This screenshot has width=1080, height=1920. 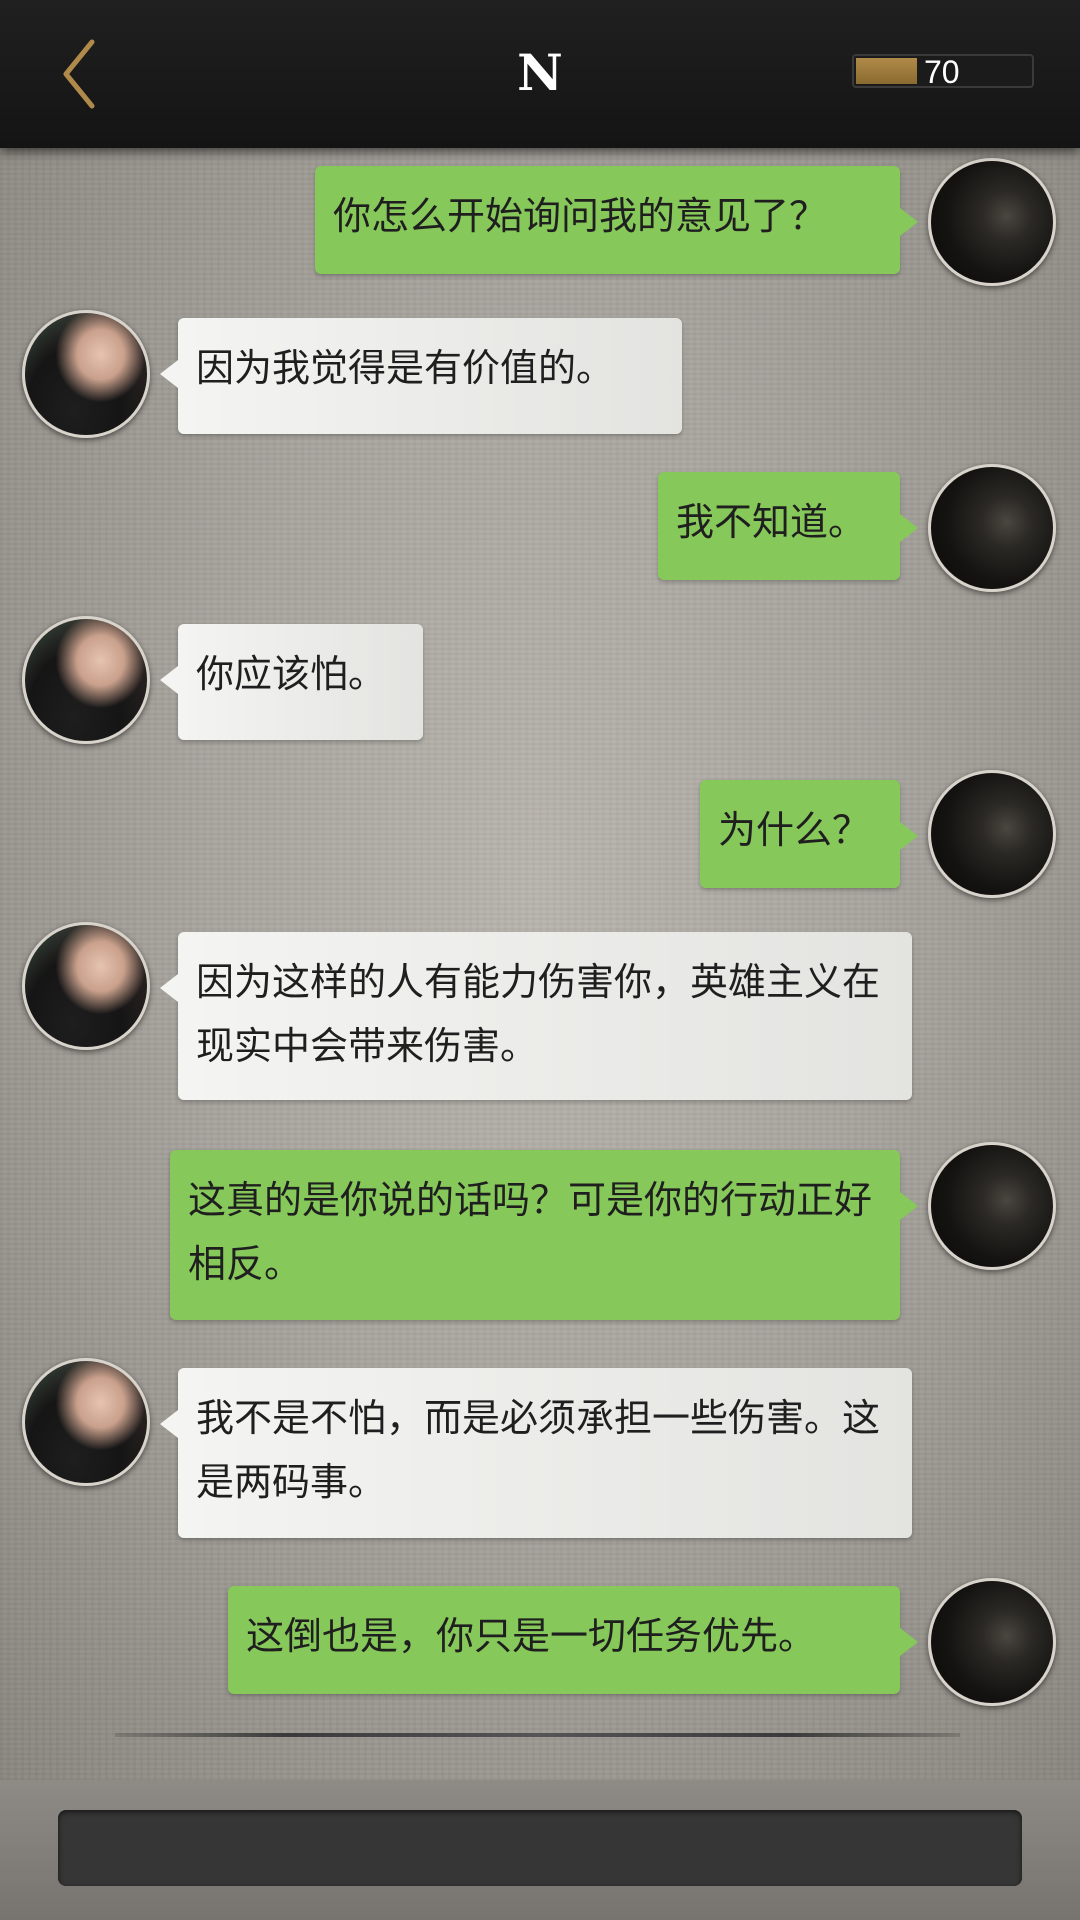 I want to click on energy-bar-icon, so click(x=886, y=71).